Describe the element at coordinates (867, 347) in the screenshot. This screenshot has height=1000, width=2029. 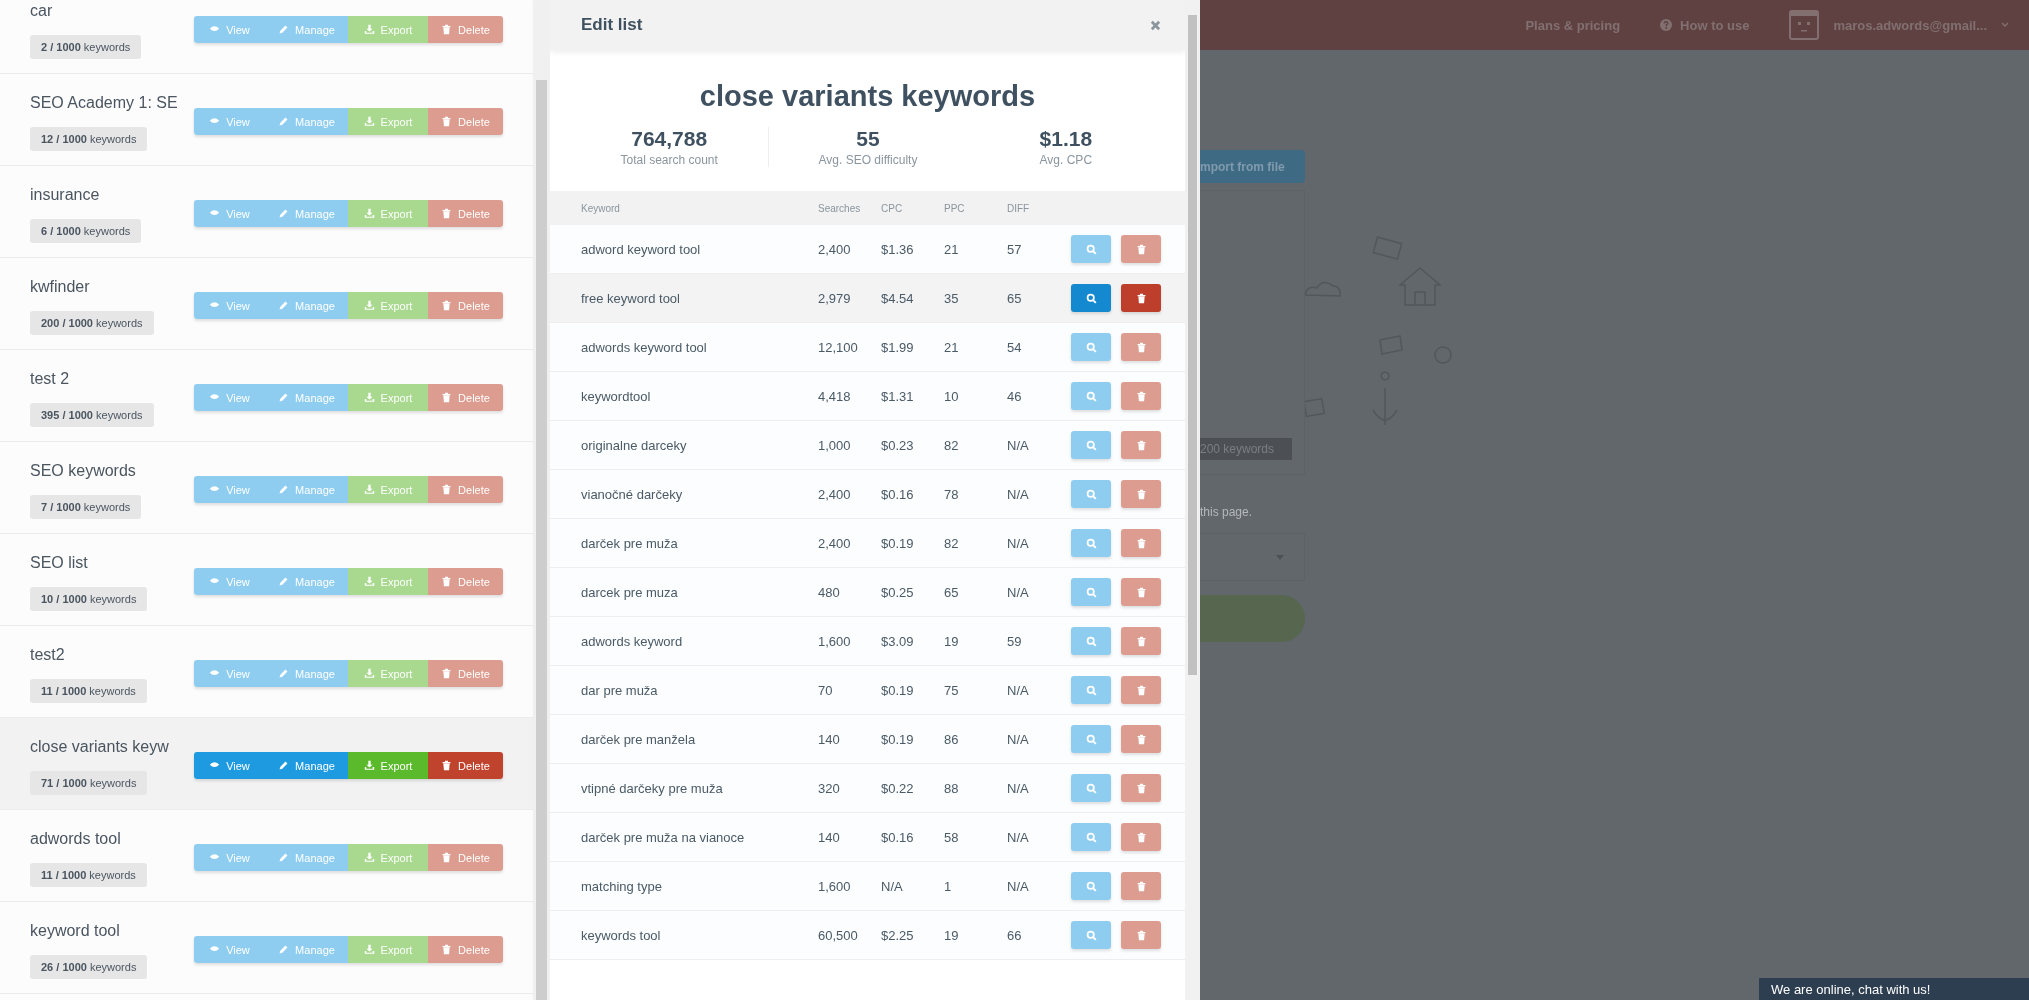
I see `keyword-row: adwords keyword tool 12,100 $1.99 21 54` at that location.